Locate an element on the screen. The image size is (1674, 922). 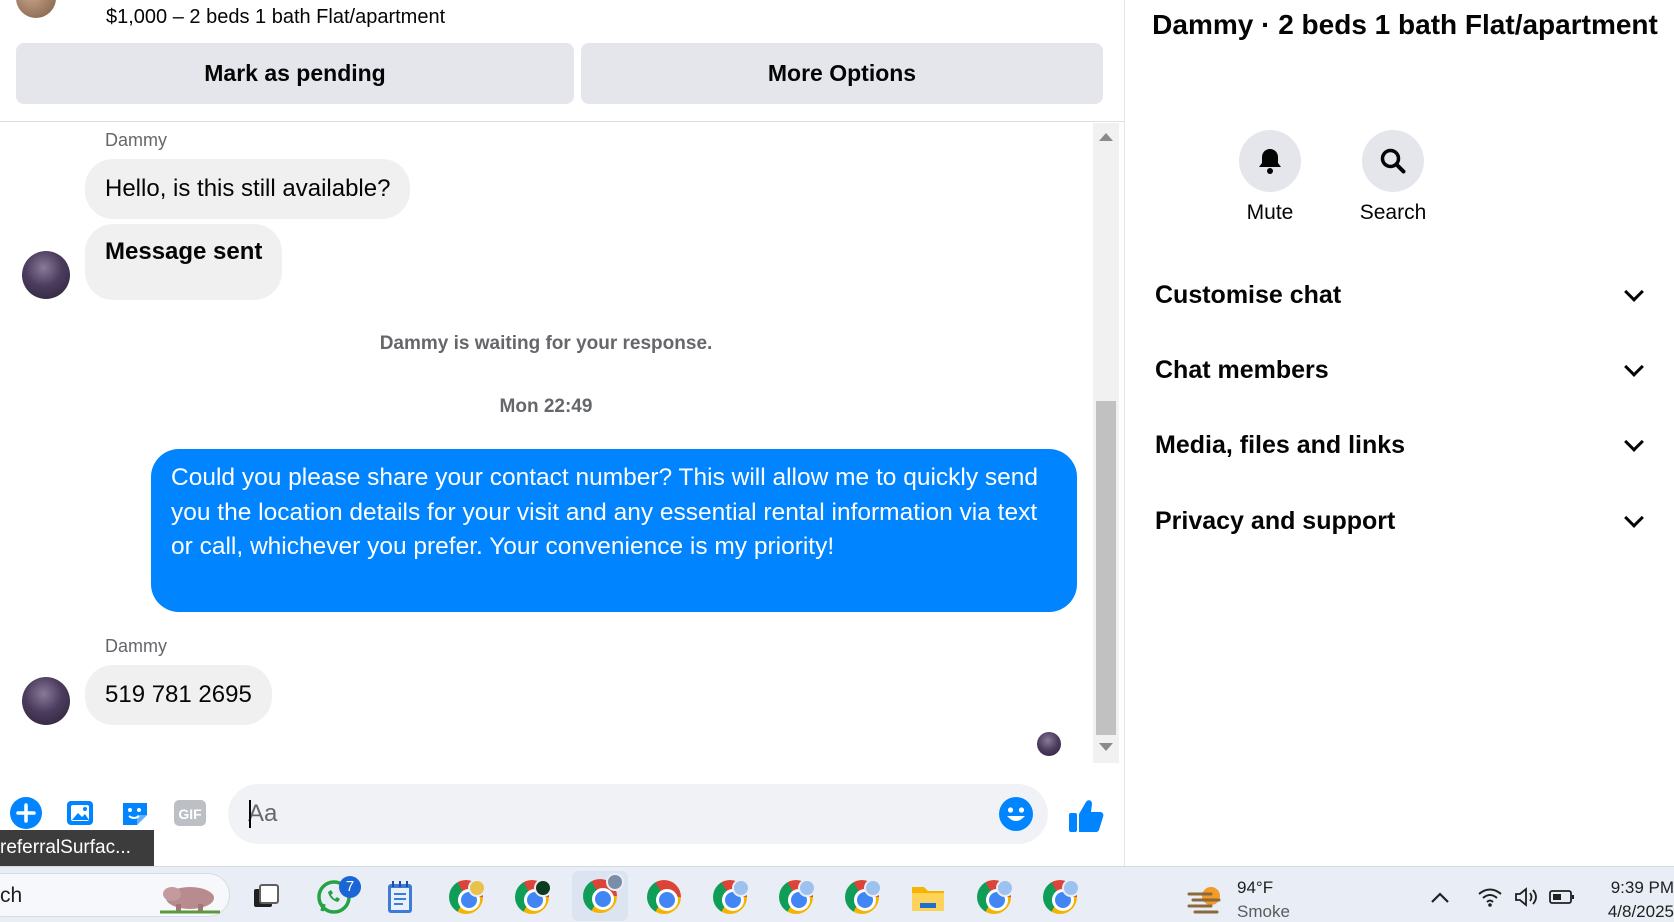
task-view-icon is located at coordinates (266, 897).